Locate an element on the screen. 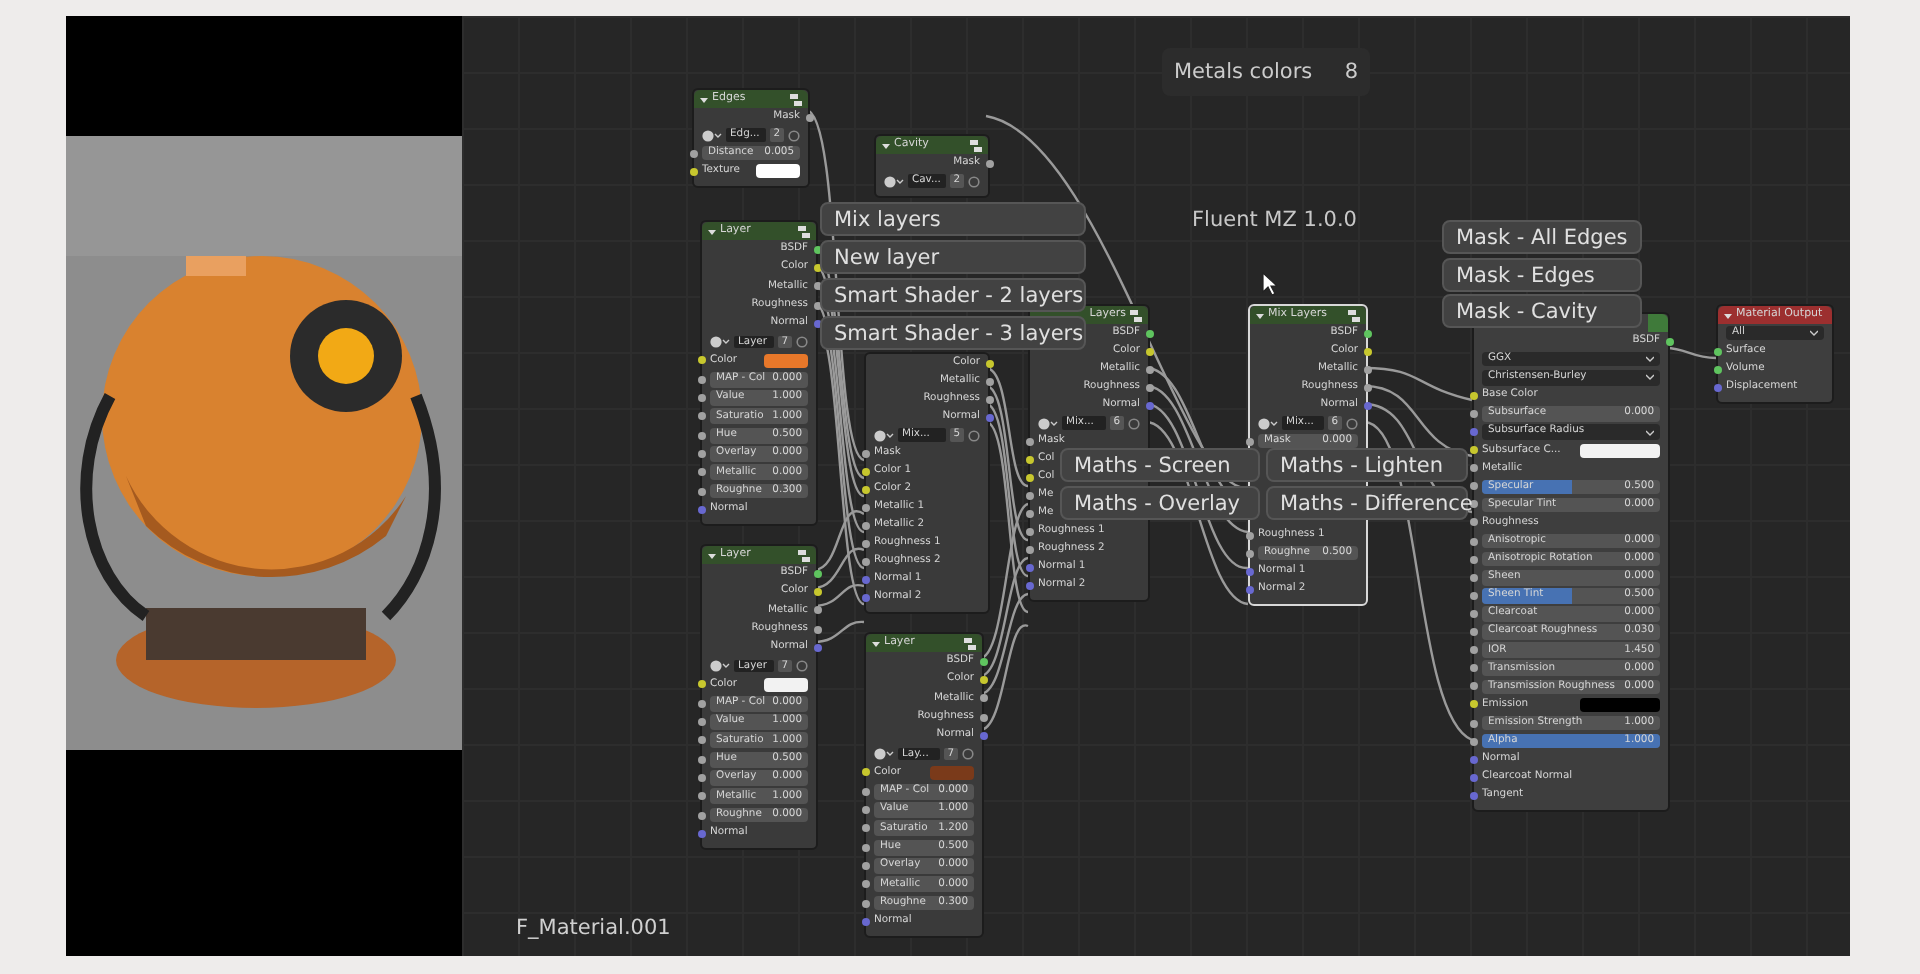 The width and height of the screenshot is (1920, 974). pie-menu-item: Mask - Cavity is located at coordinates (1542, 311).